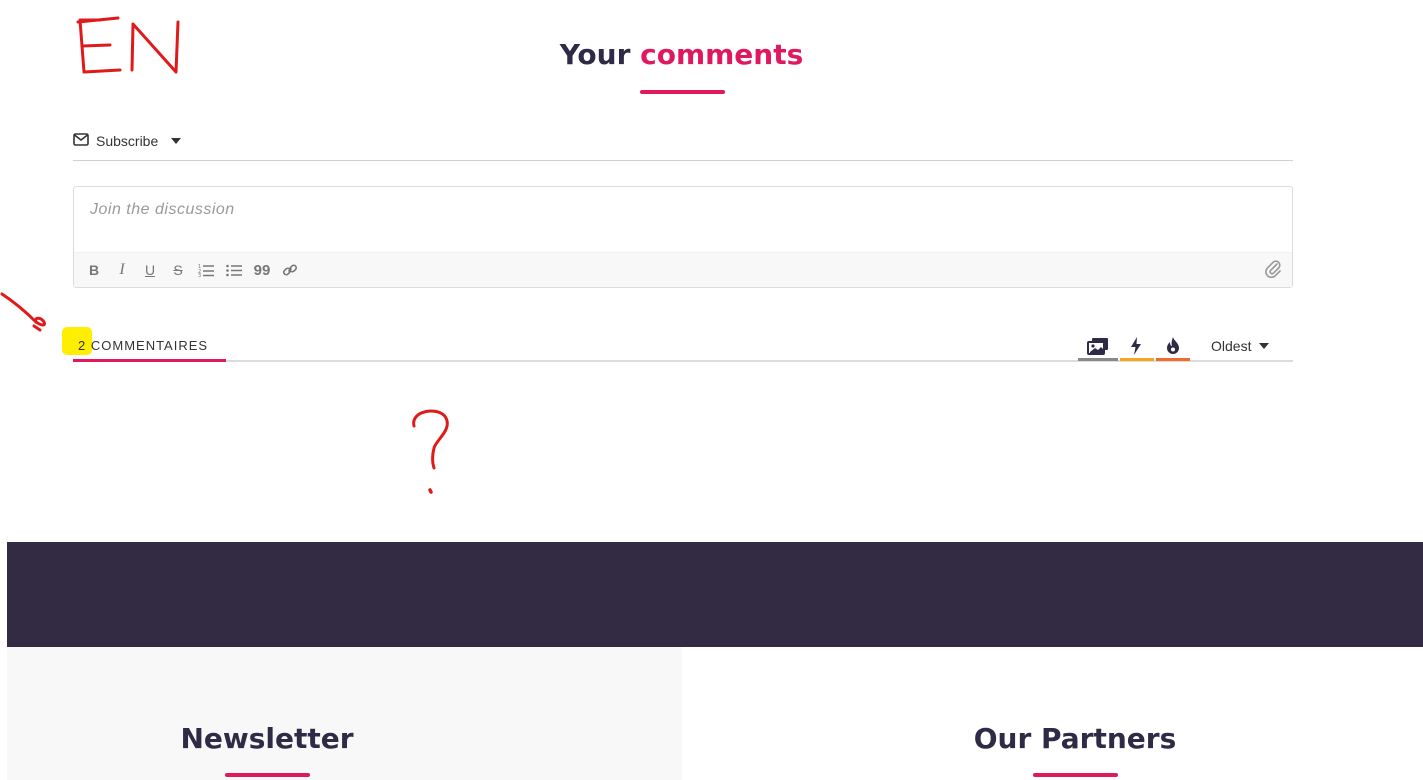 The height and width of the screenshot is (780, 1423). What do you see at coordinates (122, 270) in the screenshot?
I see `italic-button: I` at bounding box center [122, 270].